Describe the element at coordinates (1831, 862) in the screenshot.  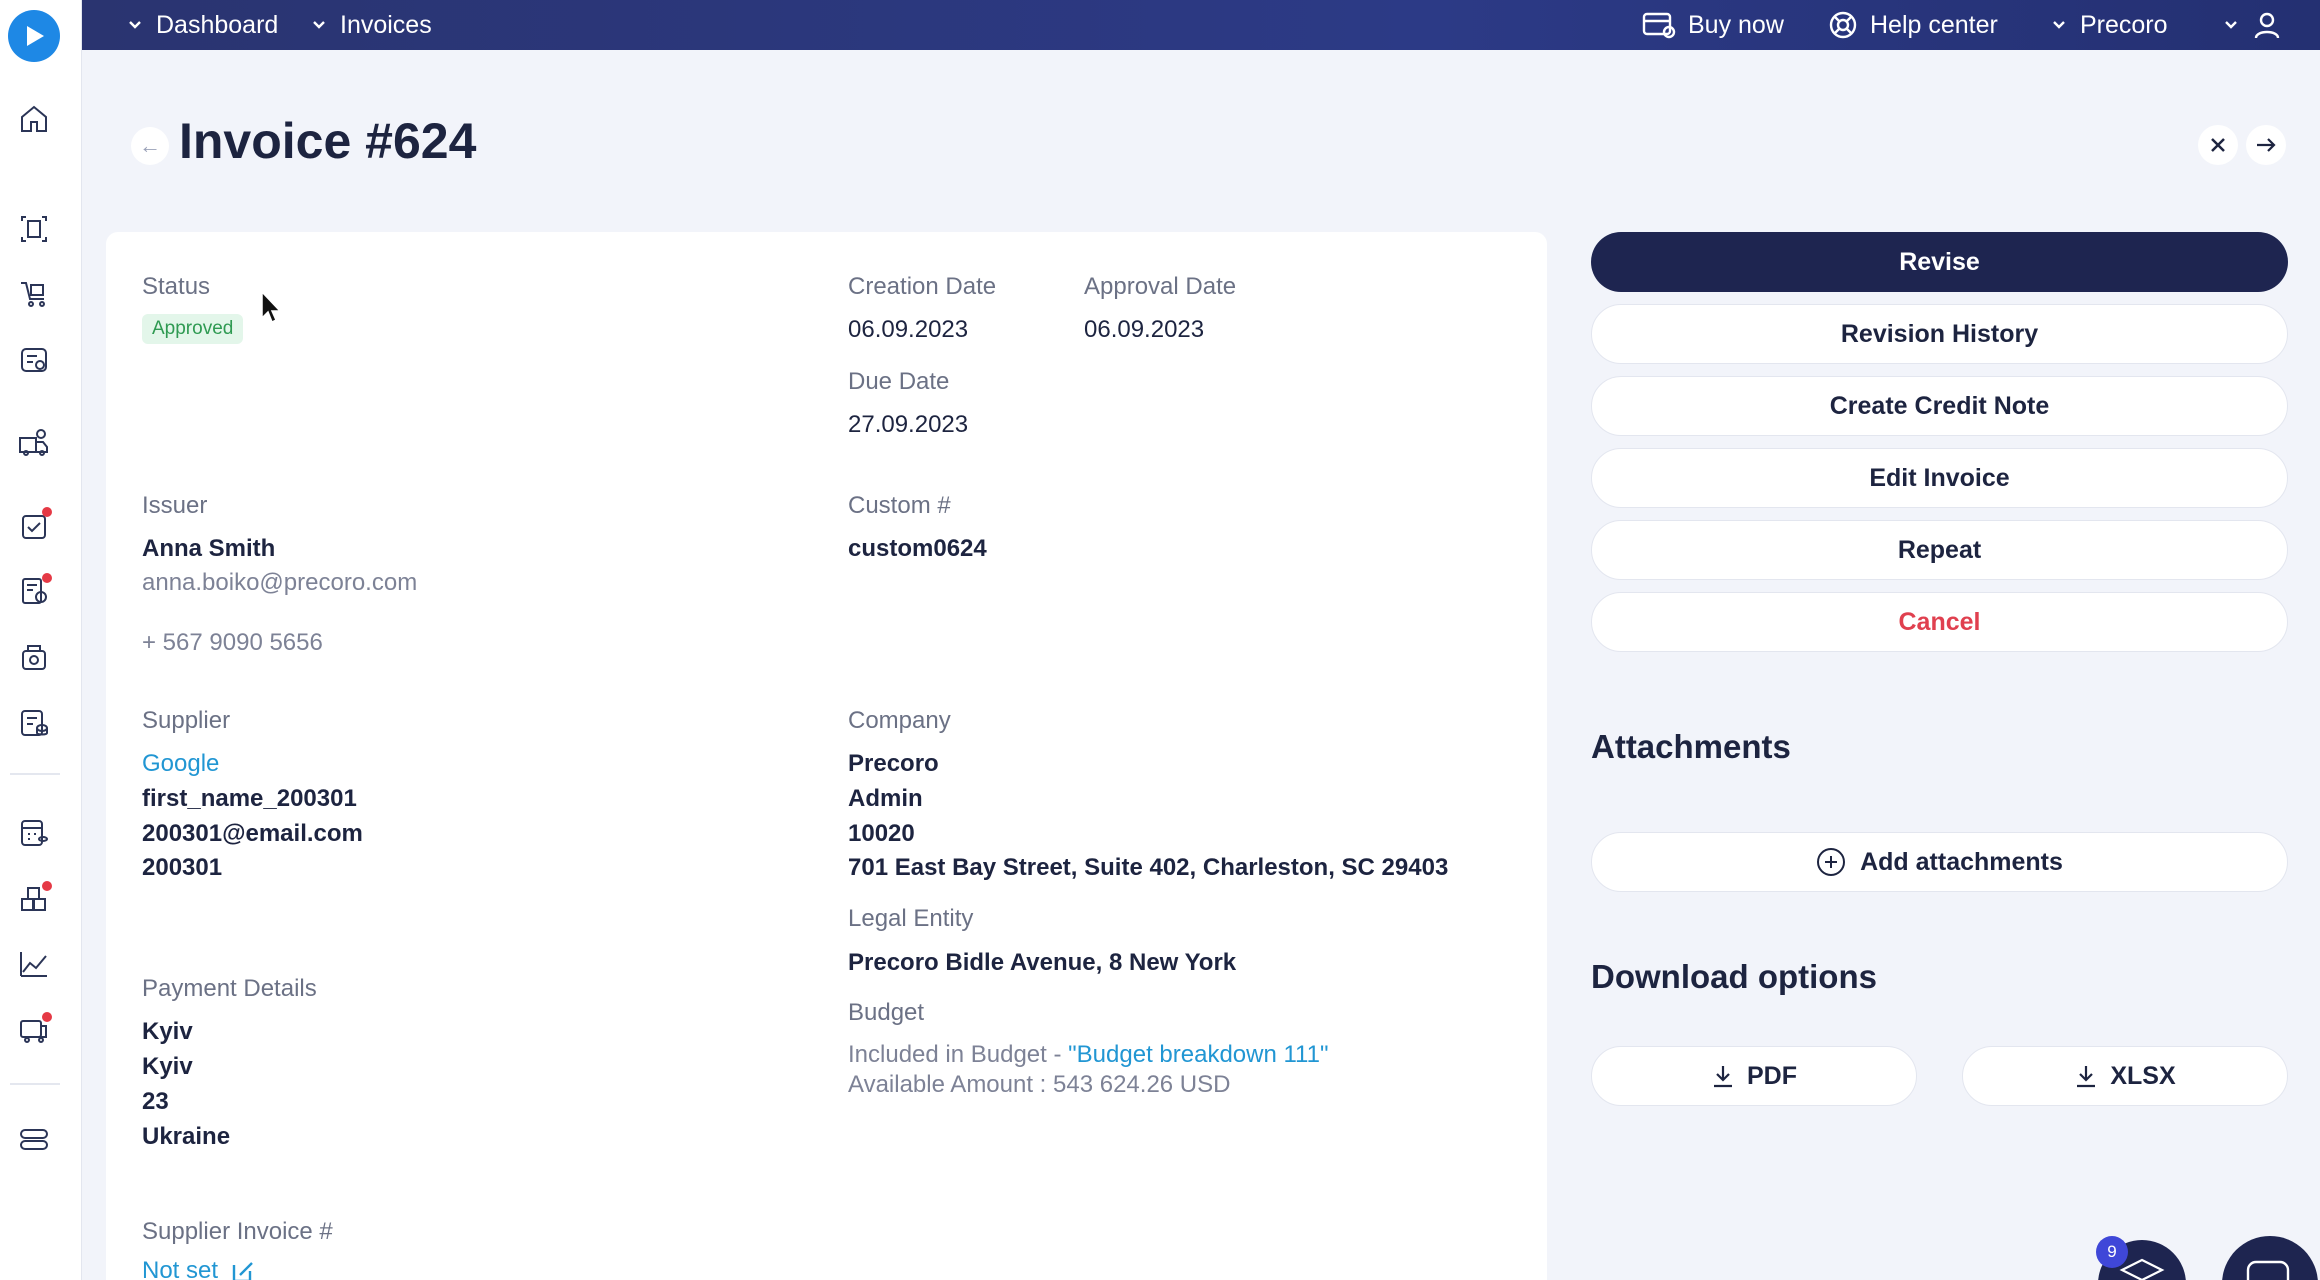
I see `plus-circle-icon` at that location.